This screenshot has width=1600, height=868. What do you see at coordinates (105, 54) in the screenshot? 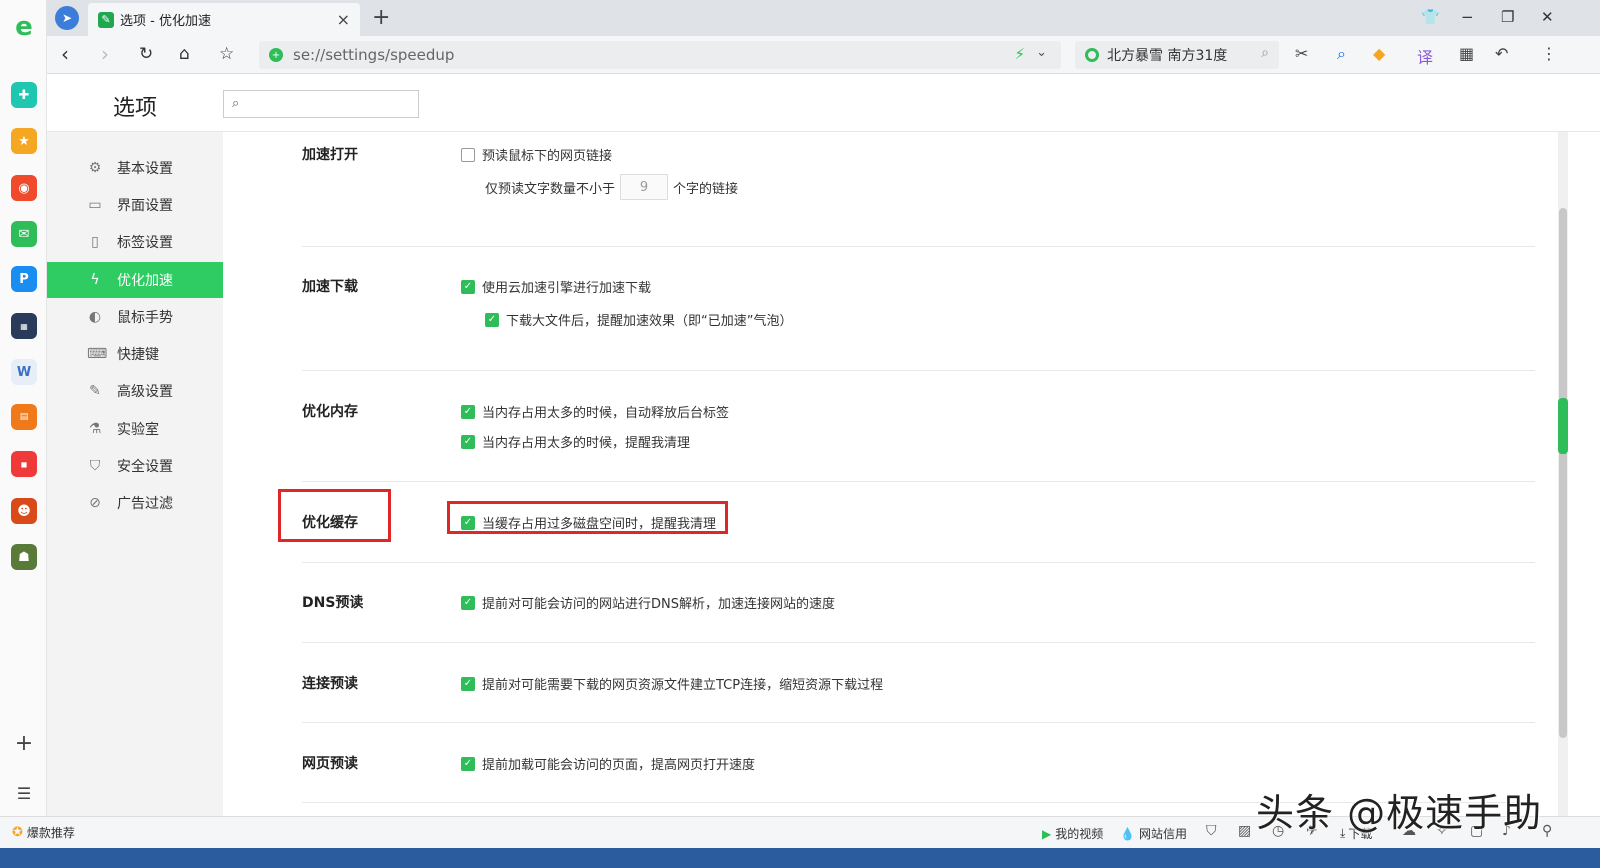
I see `forward-icon: ›` at bounding box center [105, 54].